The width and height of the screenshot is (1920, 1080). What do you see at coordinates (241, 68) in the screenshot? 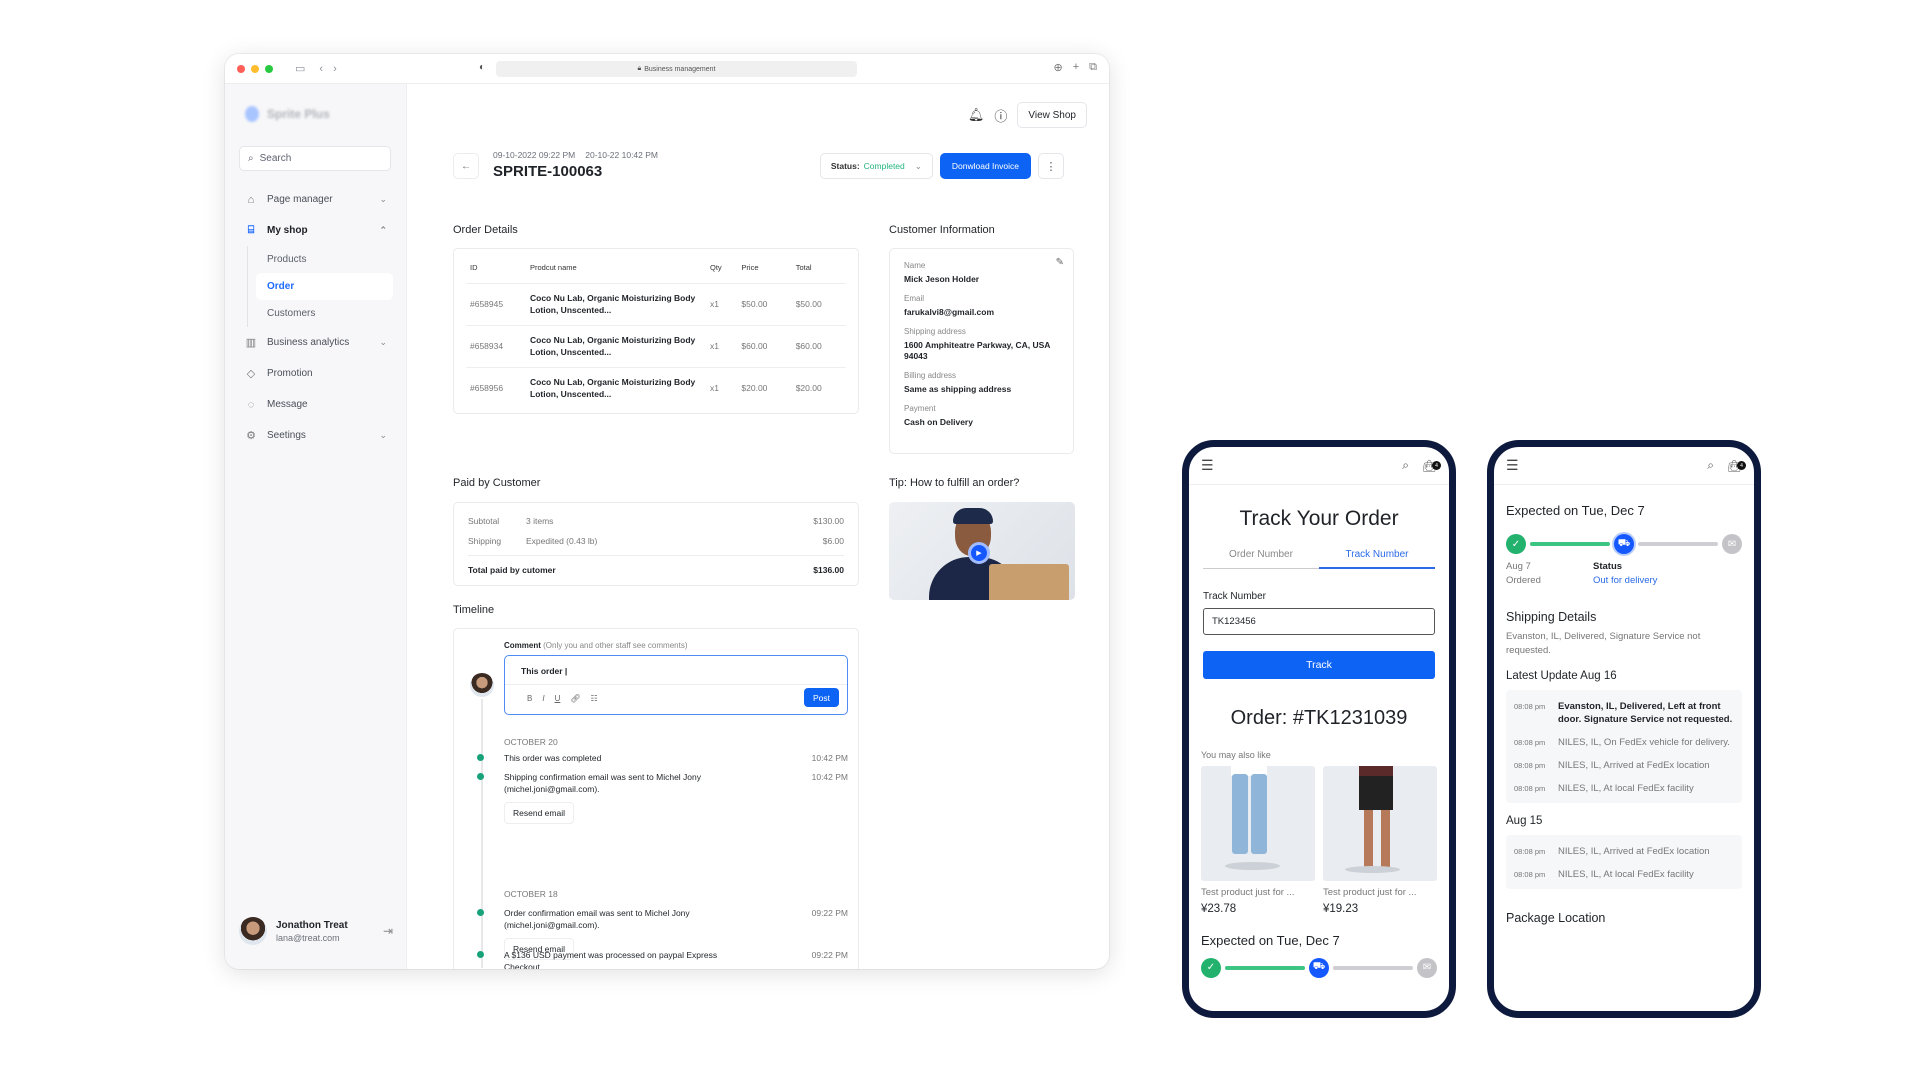
I see `close-window-button` at bounding box center [241, 68].